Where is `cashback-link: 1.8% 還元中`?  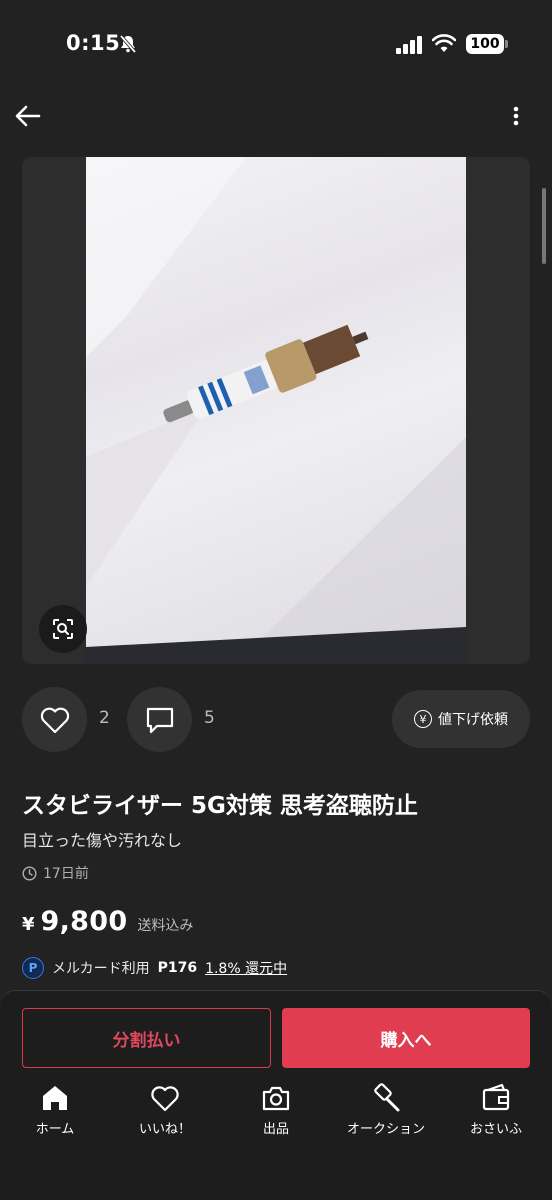
cashback-link: 1.8% 還元中 is located at coordinates (246, 968).